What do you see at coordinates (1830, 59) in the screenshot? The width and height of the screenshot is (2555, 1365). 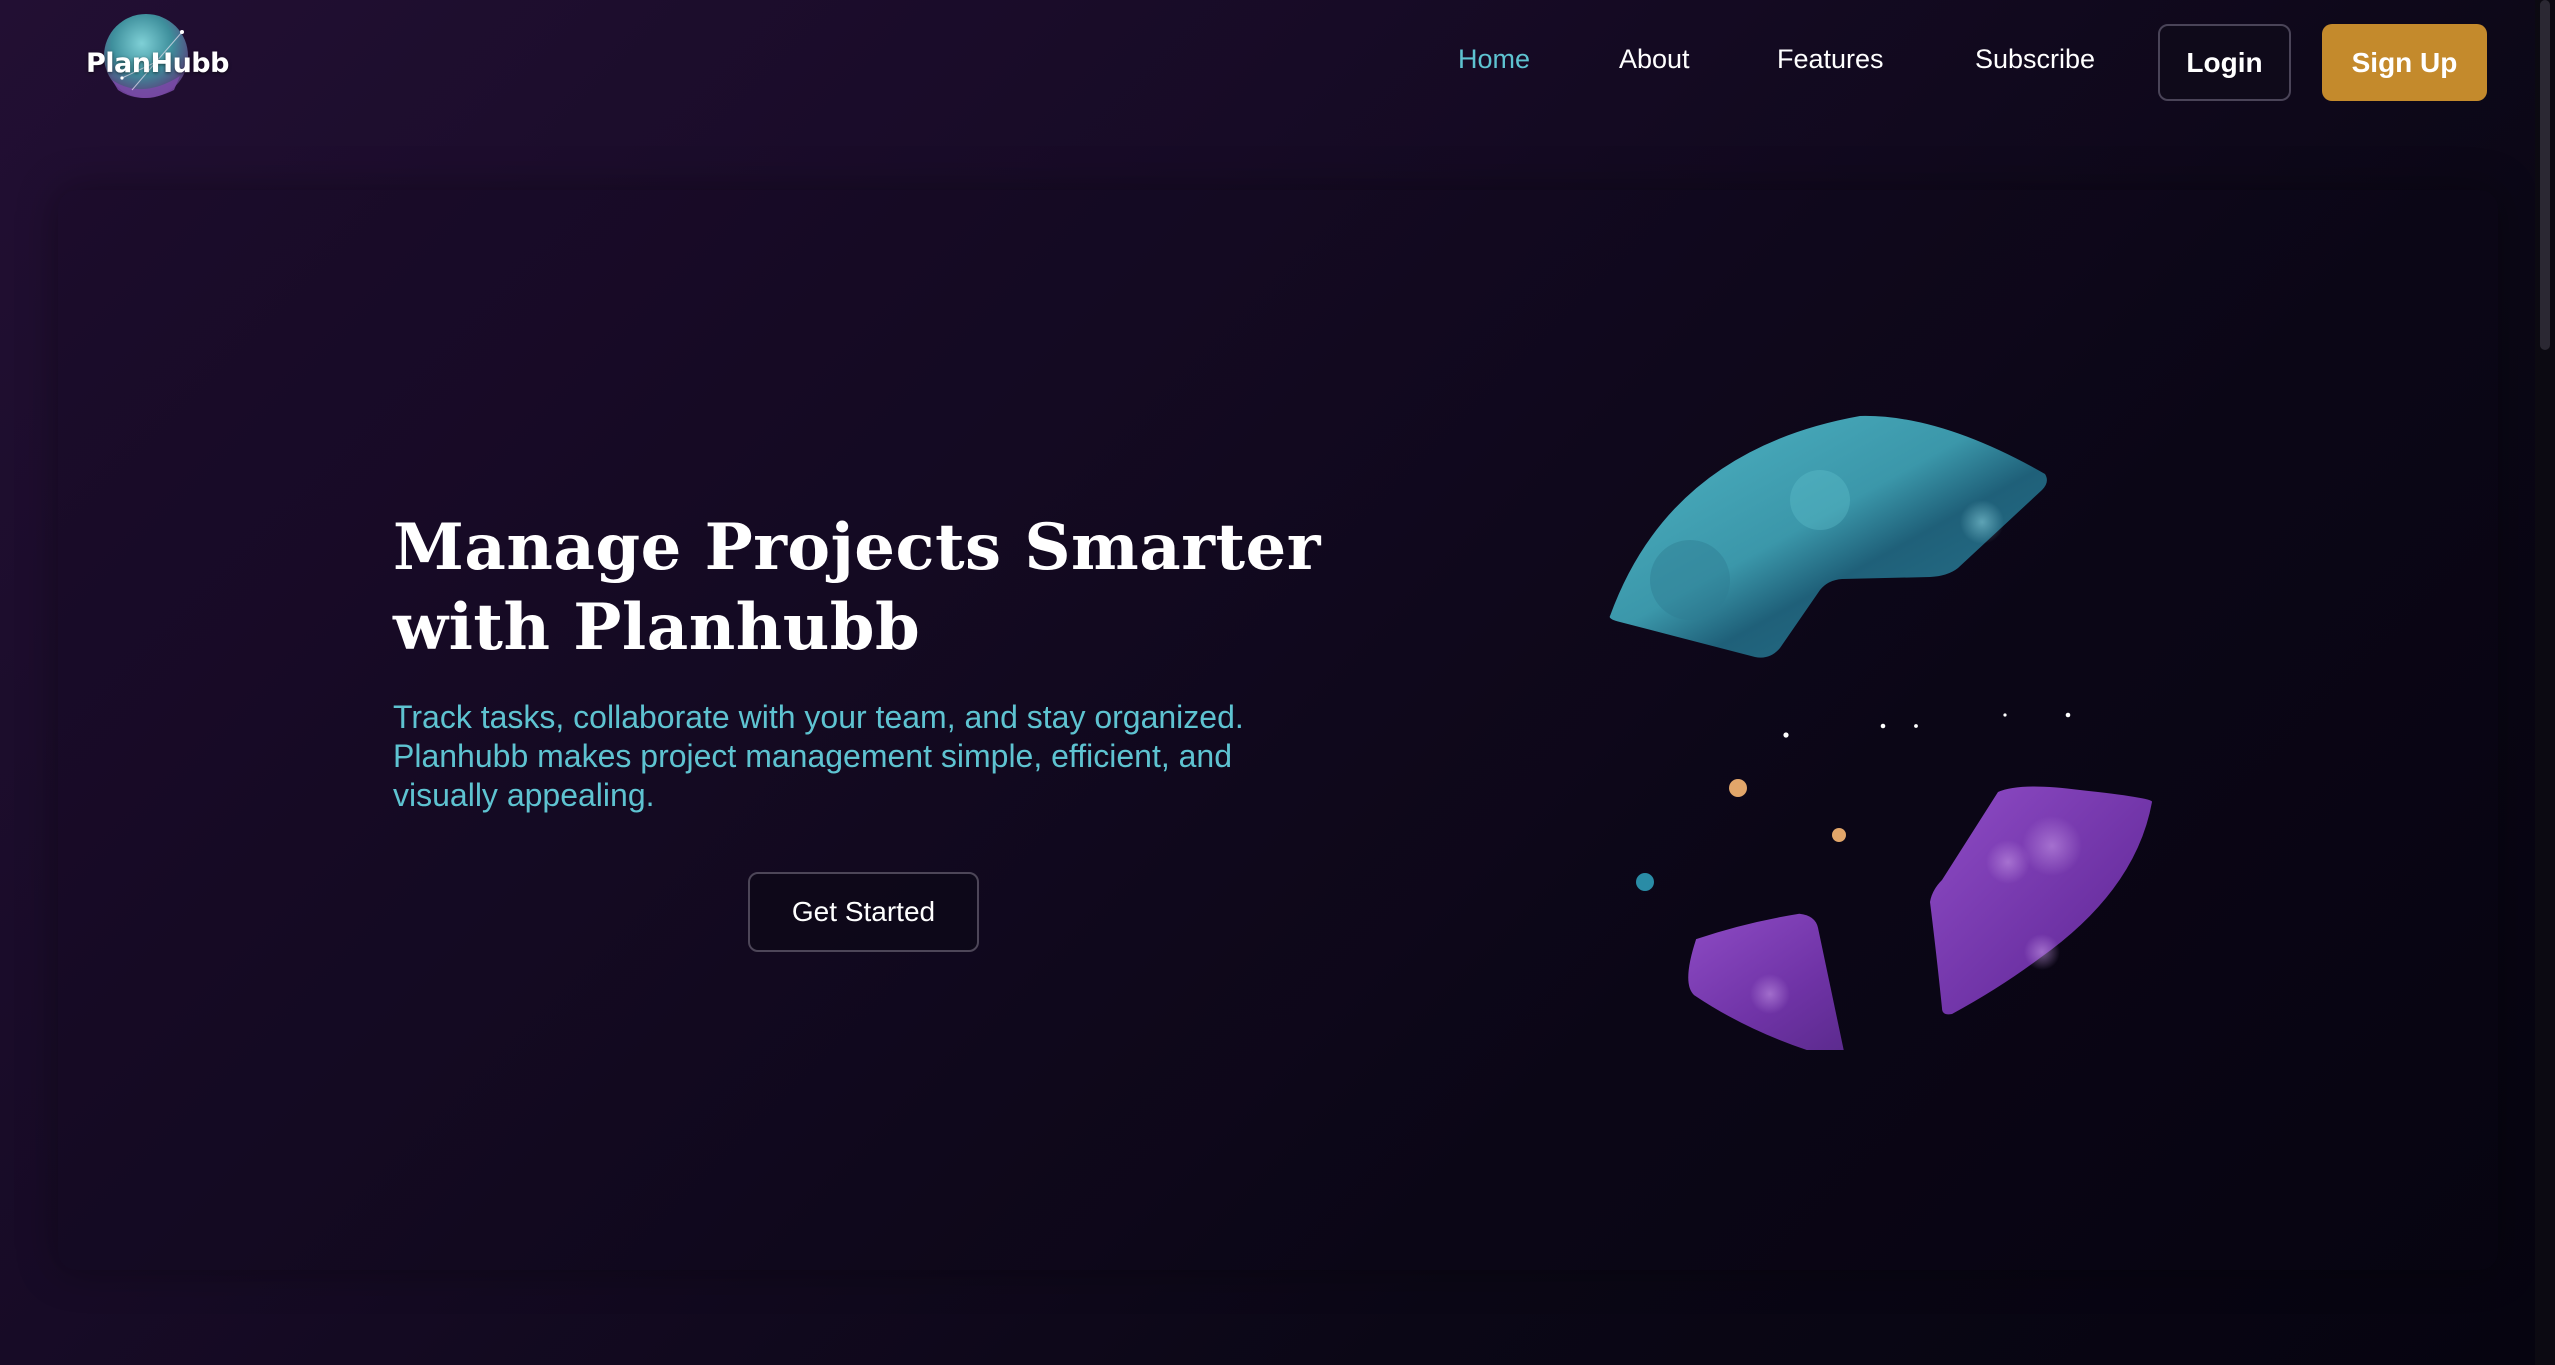 I see `nav-features: Features` at bounding box center [1830, 59].